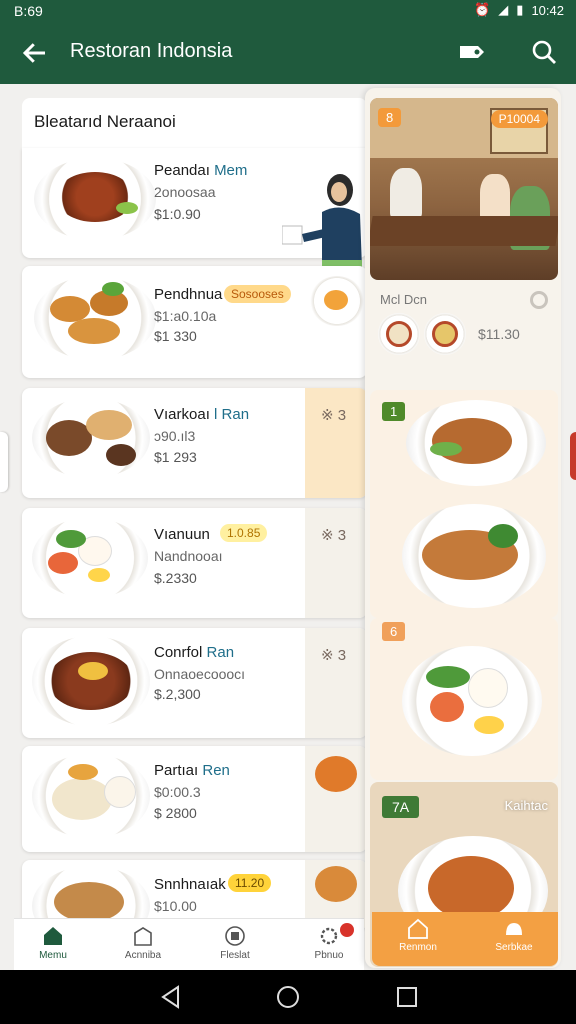 This screenshot has width=576, height=1024. What do you see at coordinates (403, 299) in the screenshot?
I see `panel-section-label: Mcl Dcn` at bounding box center [403, 299].